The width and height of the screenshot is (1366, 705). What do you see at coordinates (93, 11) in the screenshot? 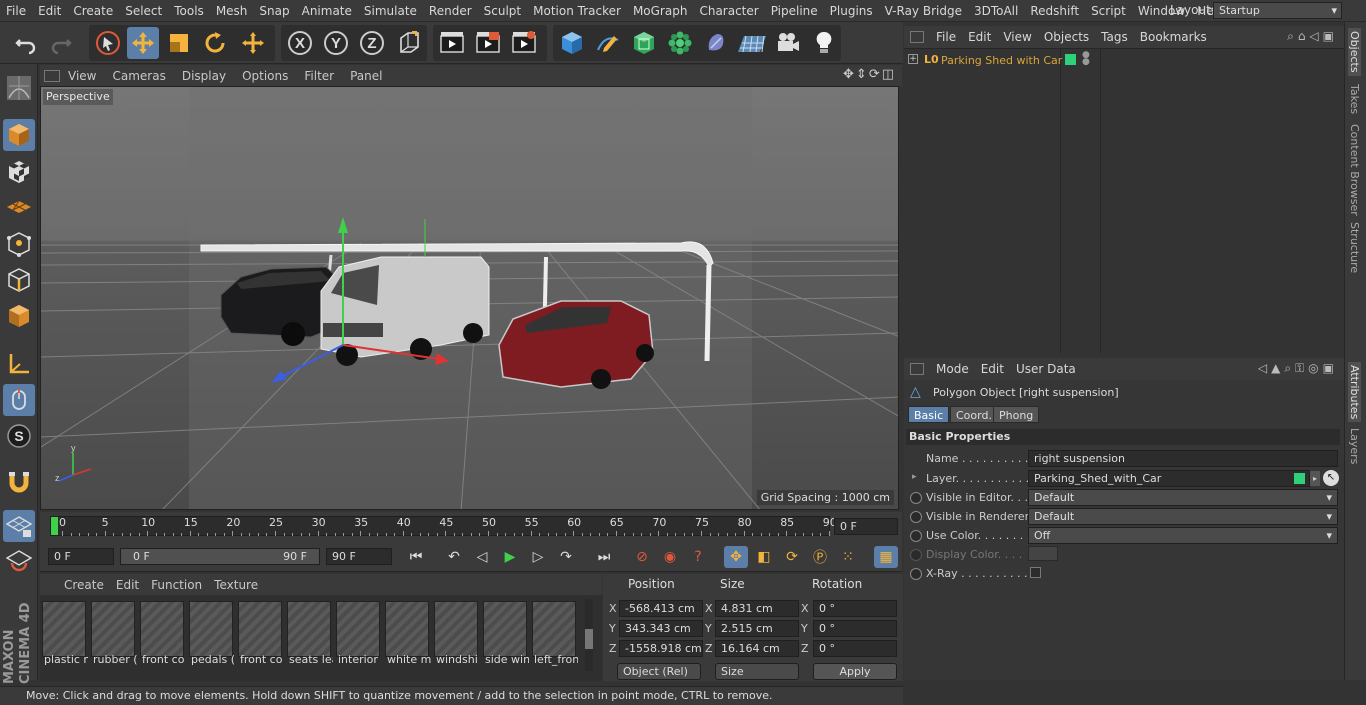
I see `menu-create: Create` at bounding box center [93, 11].